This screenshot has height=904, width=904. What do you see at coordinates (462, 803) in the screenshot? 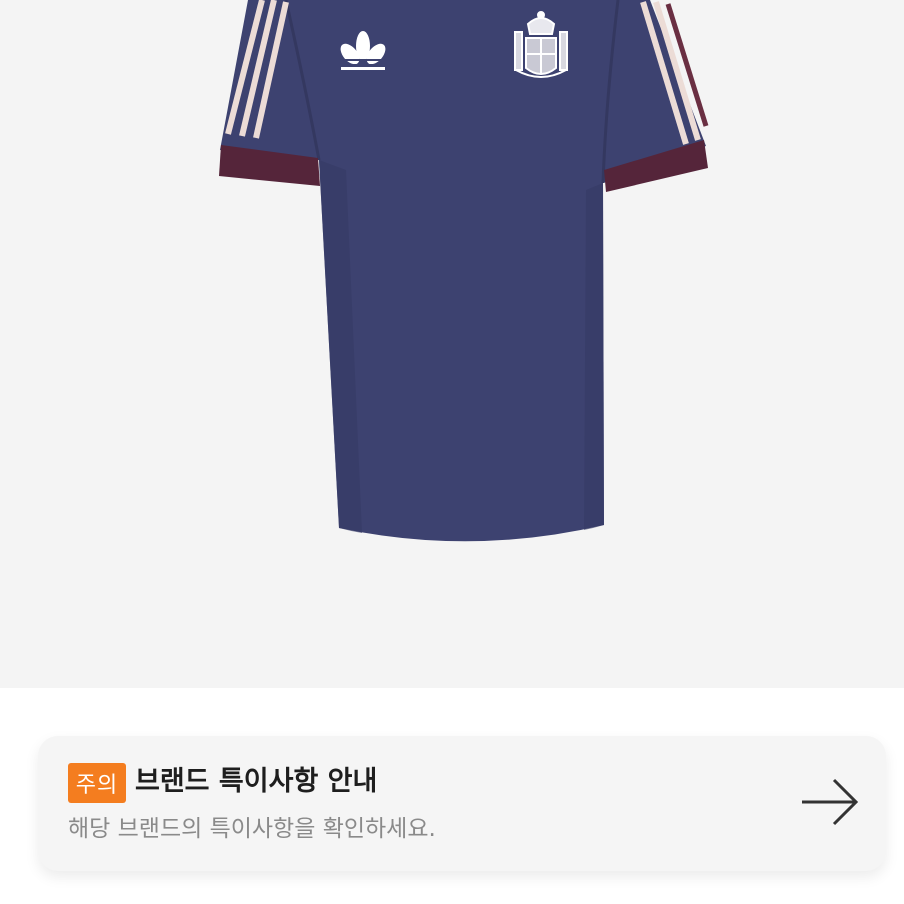
I see `brand-notice-card: 주의 브랜드 특이사항 안내 해당 브랜드의 특이사항을 확인하세요.` at bounding box center [462, 803].